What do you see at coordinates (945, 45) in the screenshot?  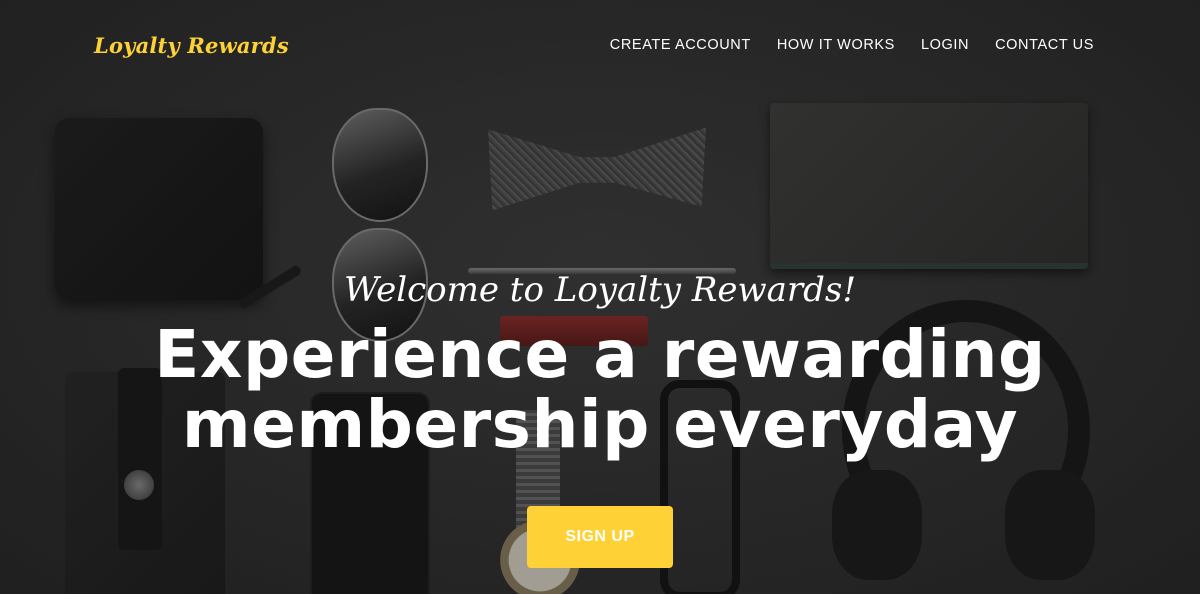 I see `nav-login: LOGIN` at bounding box center [945, 45].